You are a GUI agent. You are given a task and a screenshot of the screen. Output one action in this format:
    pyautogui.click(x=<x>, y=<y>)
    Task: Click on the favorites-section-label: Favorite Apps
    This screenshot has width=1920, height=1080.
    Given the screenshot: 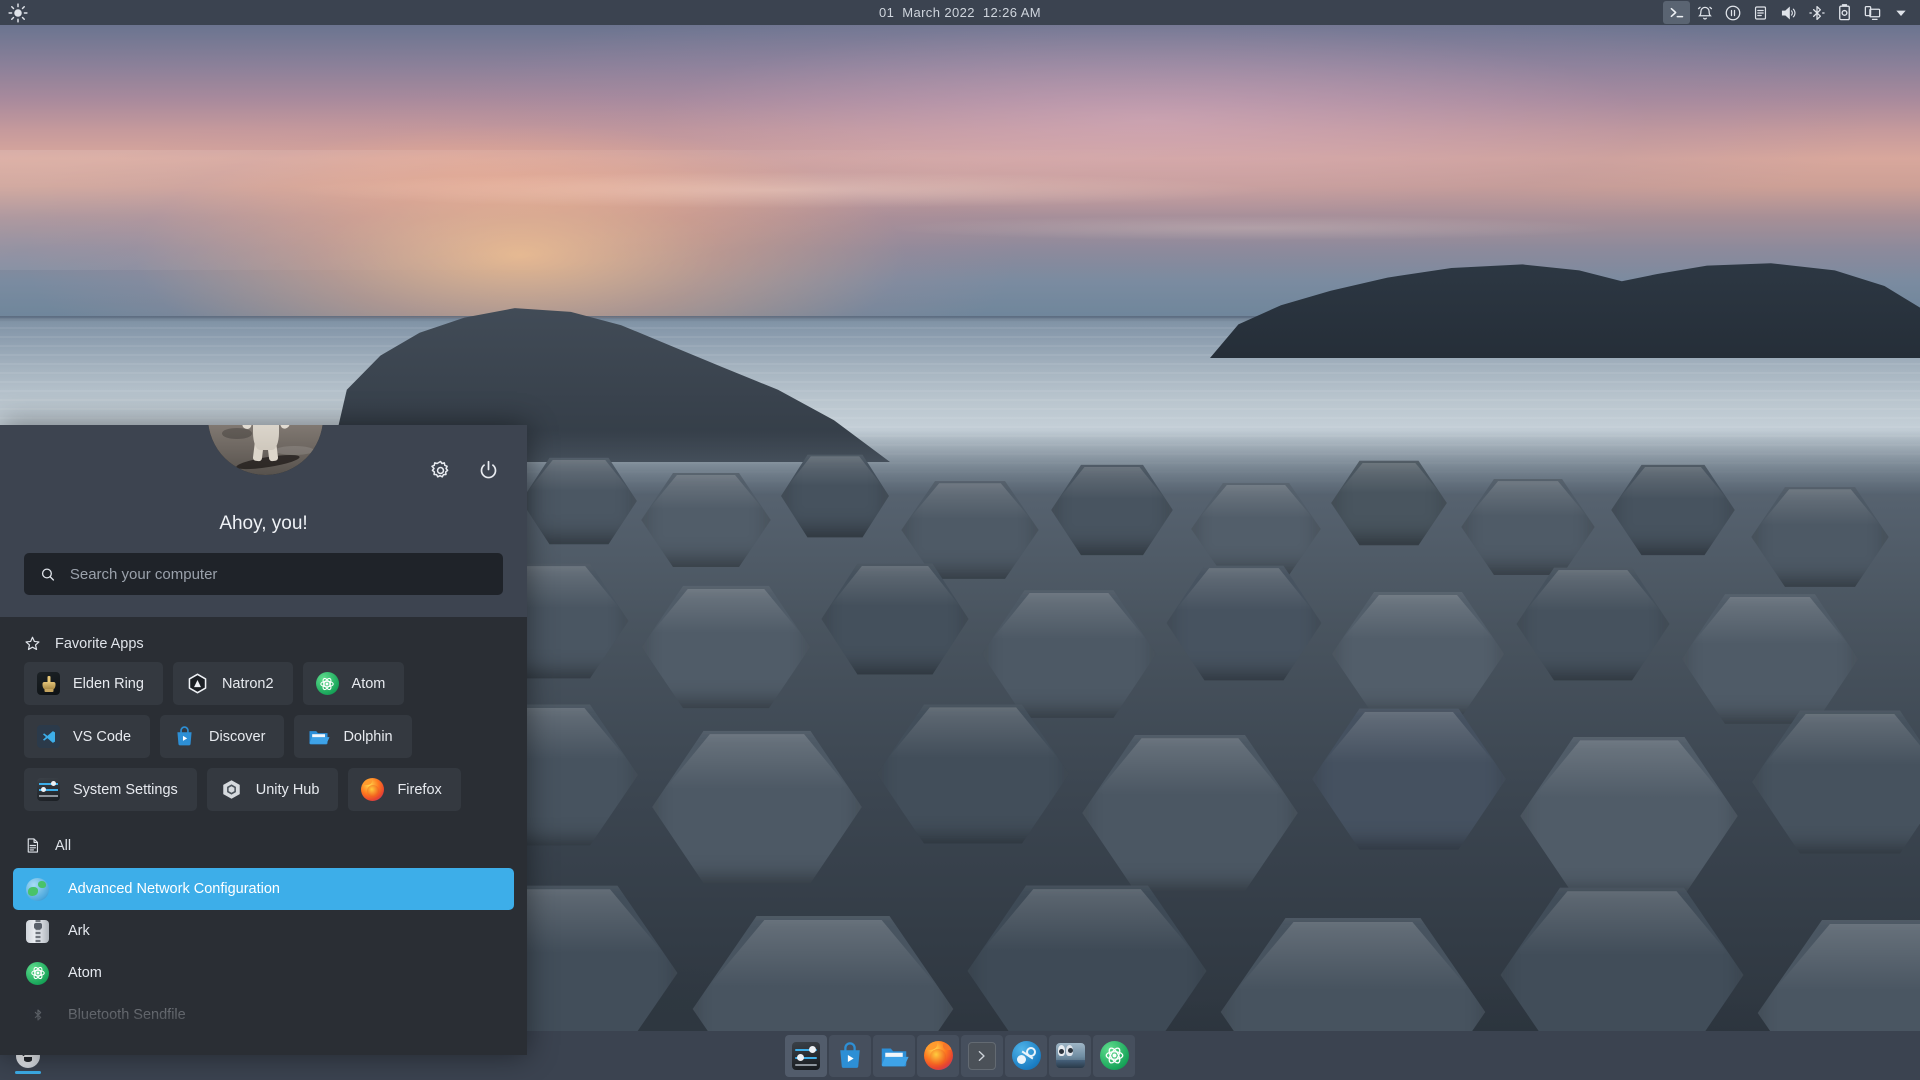 What is the action you would take?
    pyautogui.click(x=99, y=643)
    